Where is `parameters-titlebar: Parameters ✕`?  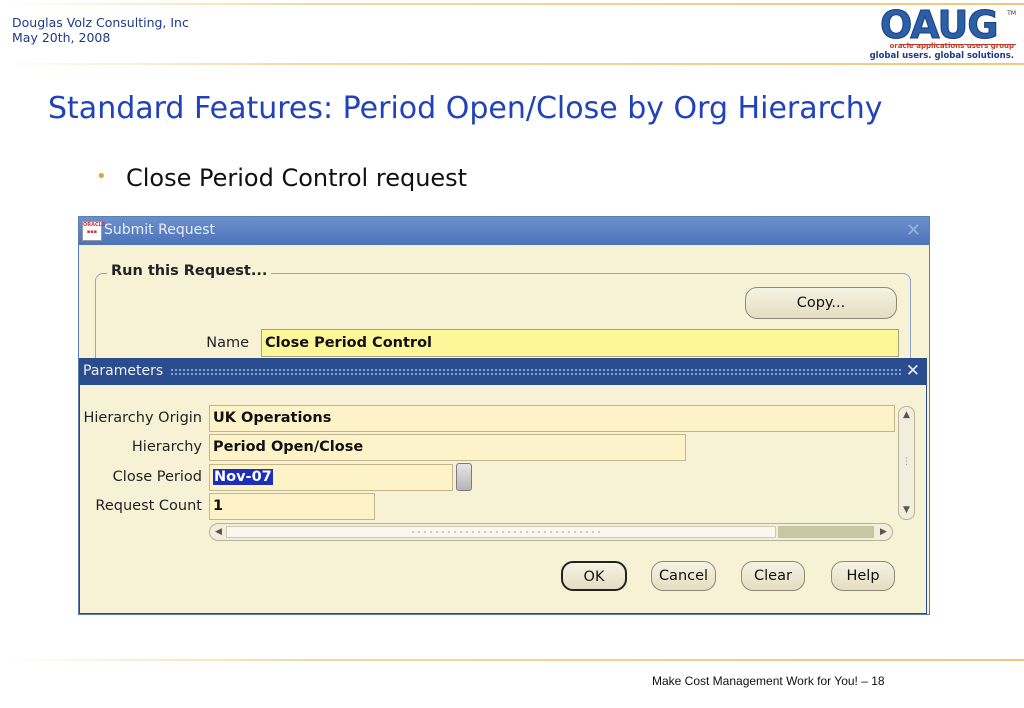
parameters-titlebar: Parameters ✕ is located at coordinates (503, 372).